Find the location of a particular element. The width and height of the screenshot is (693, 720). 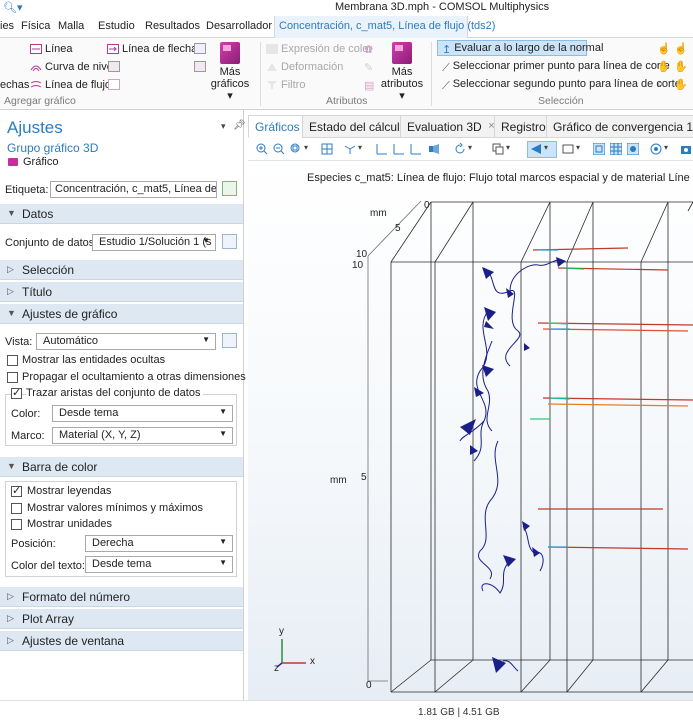

grid-icon is located at coordinates (616, 149).